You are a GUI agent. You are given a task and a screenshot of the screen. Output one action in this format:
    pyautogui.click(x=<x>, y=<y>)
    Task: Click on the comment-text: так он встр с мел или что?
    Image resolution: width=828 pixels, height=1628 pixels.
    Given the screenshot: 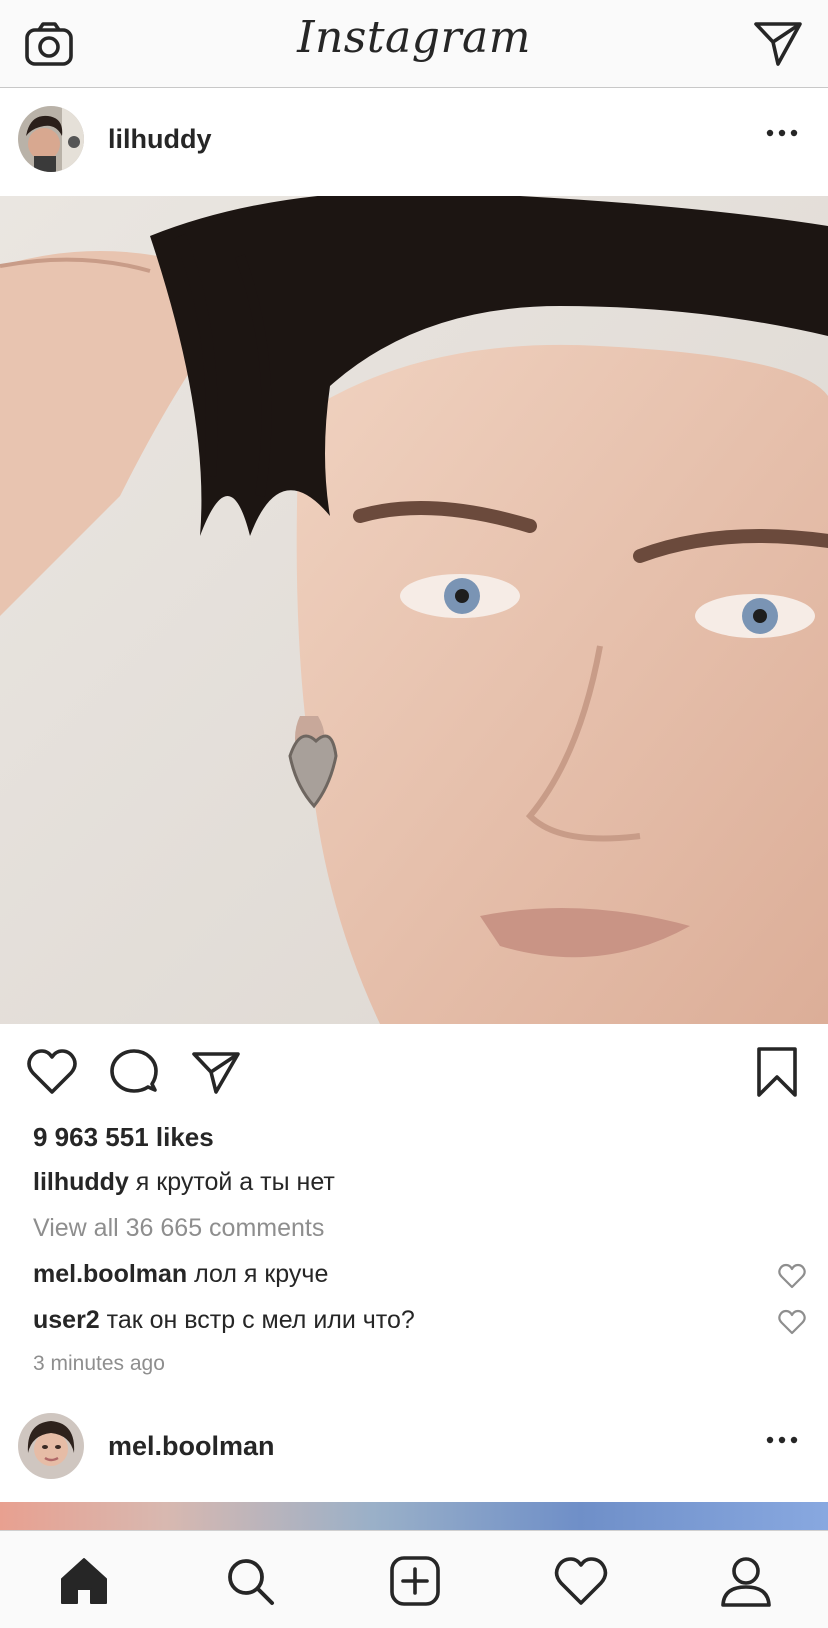 What is the action you would take?
    pyautogui.click(x=257, y=1320)
    